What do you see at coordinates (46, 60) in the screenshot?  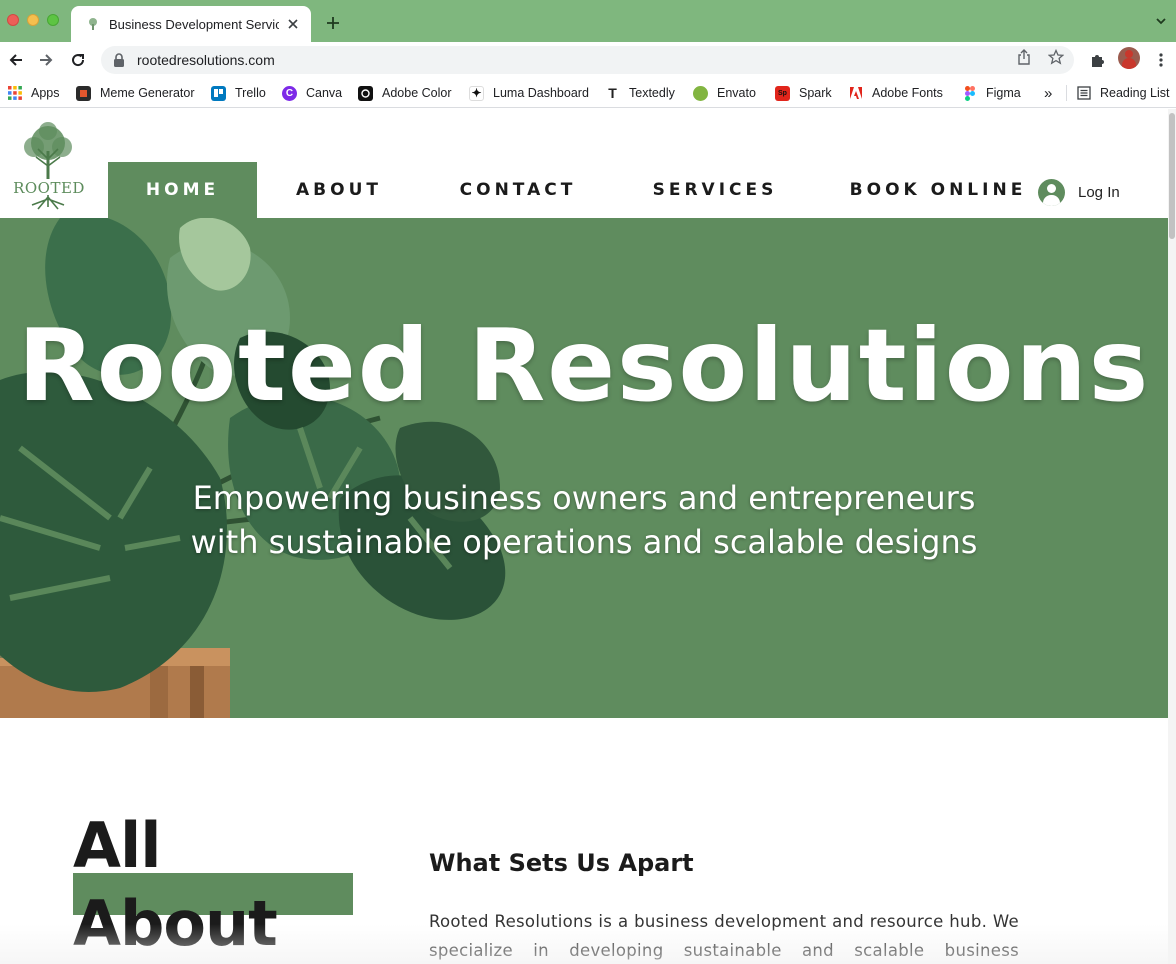 I see `forward-arrow-icon` at bounding box center [46, 60].